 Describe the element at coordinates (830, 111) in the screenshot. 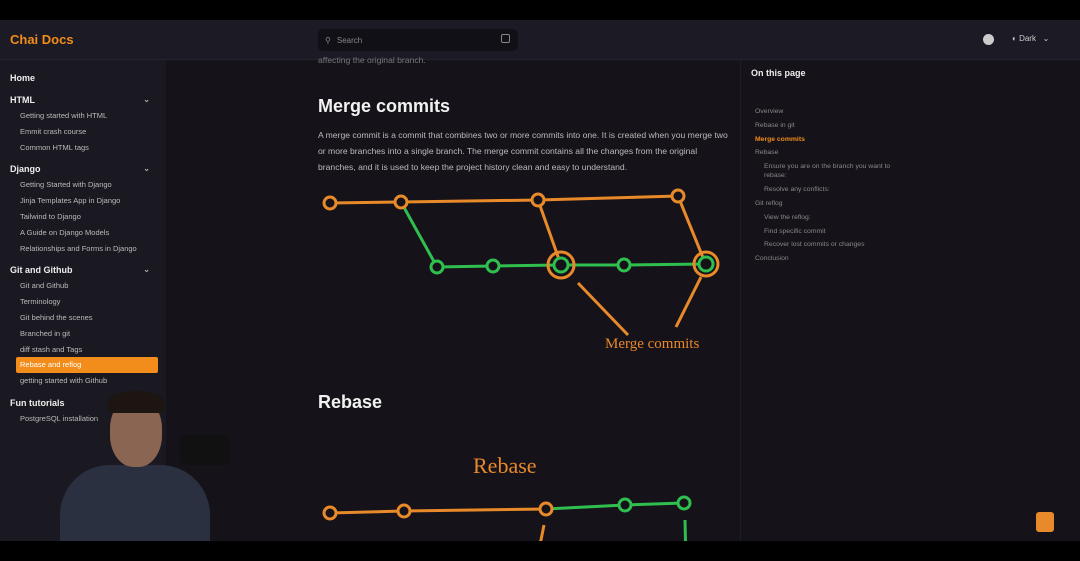

I see `toc-item: Overview` at that location.